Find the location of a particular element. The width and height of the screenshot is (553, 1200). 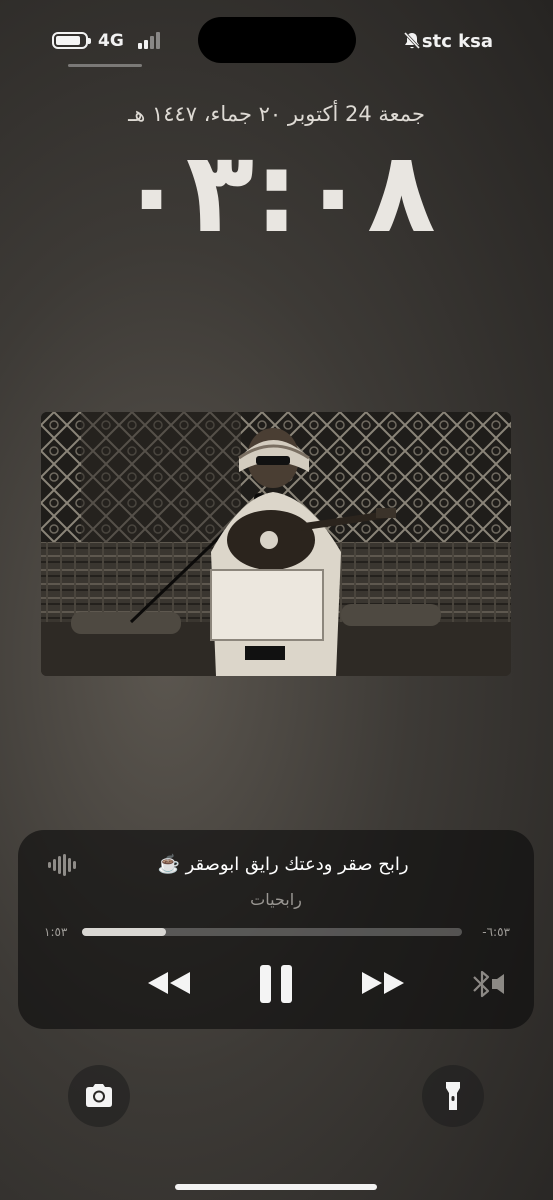

fast-forward-button is located at coordinates (383, 983).